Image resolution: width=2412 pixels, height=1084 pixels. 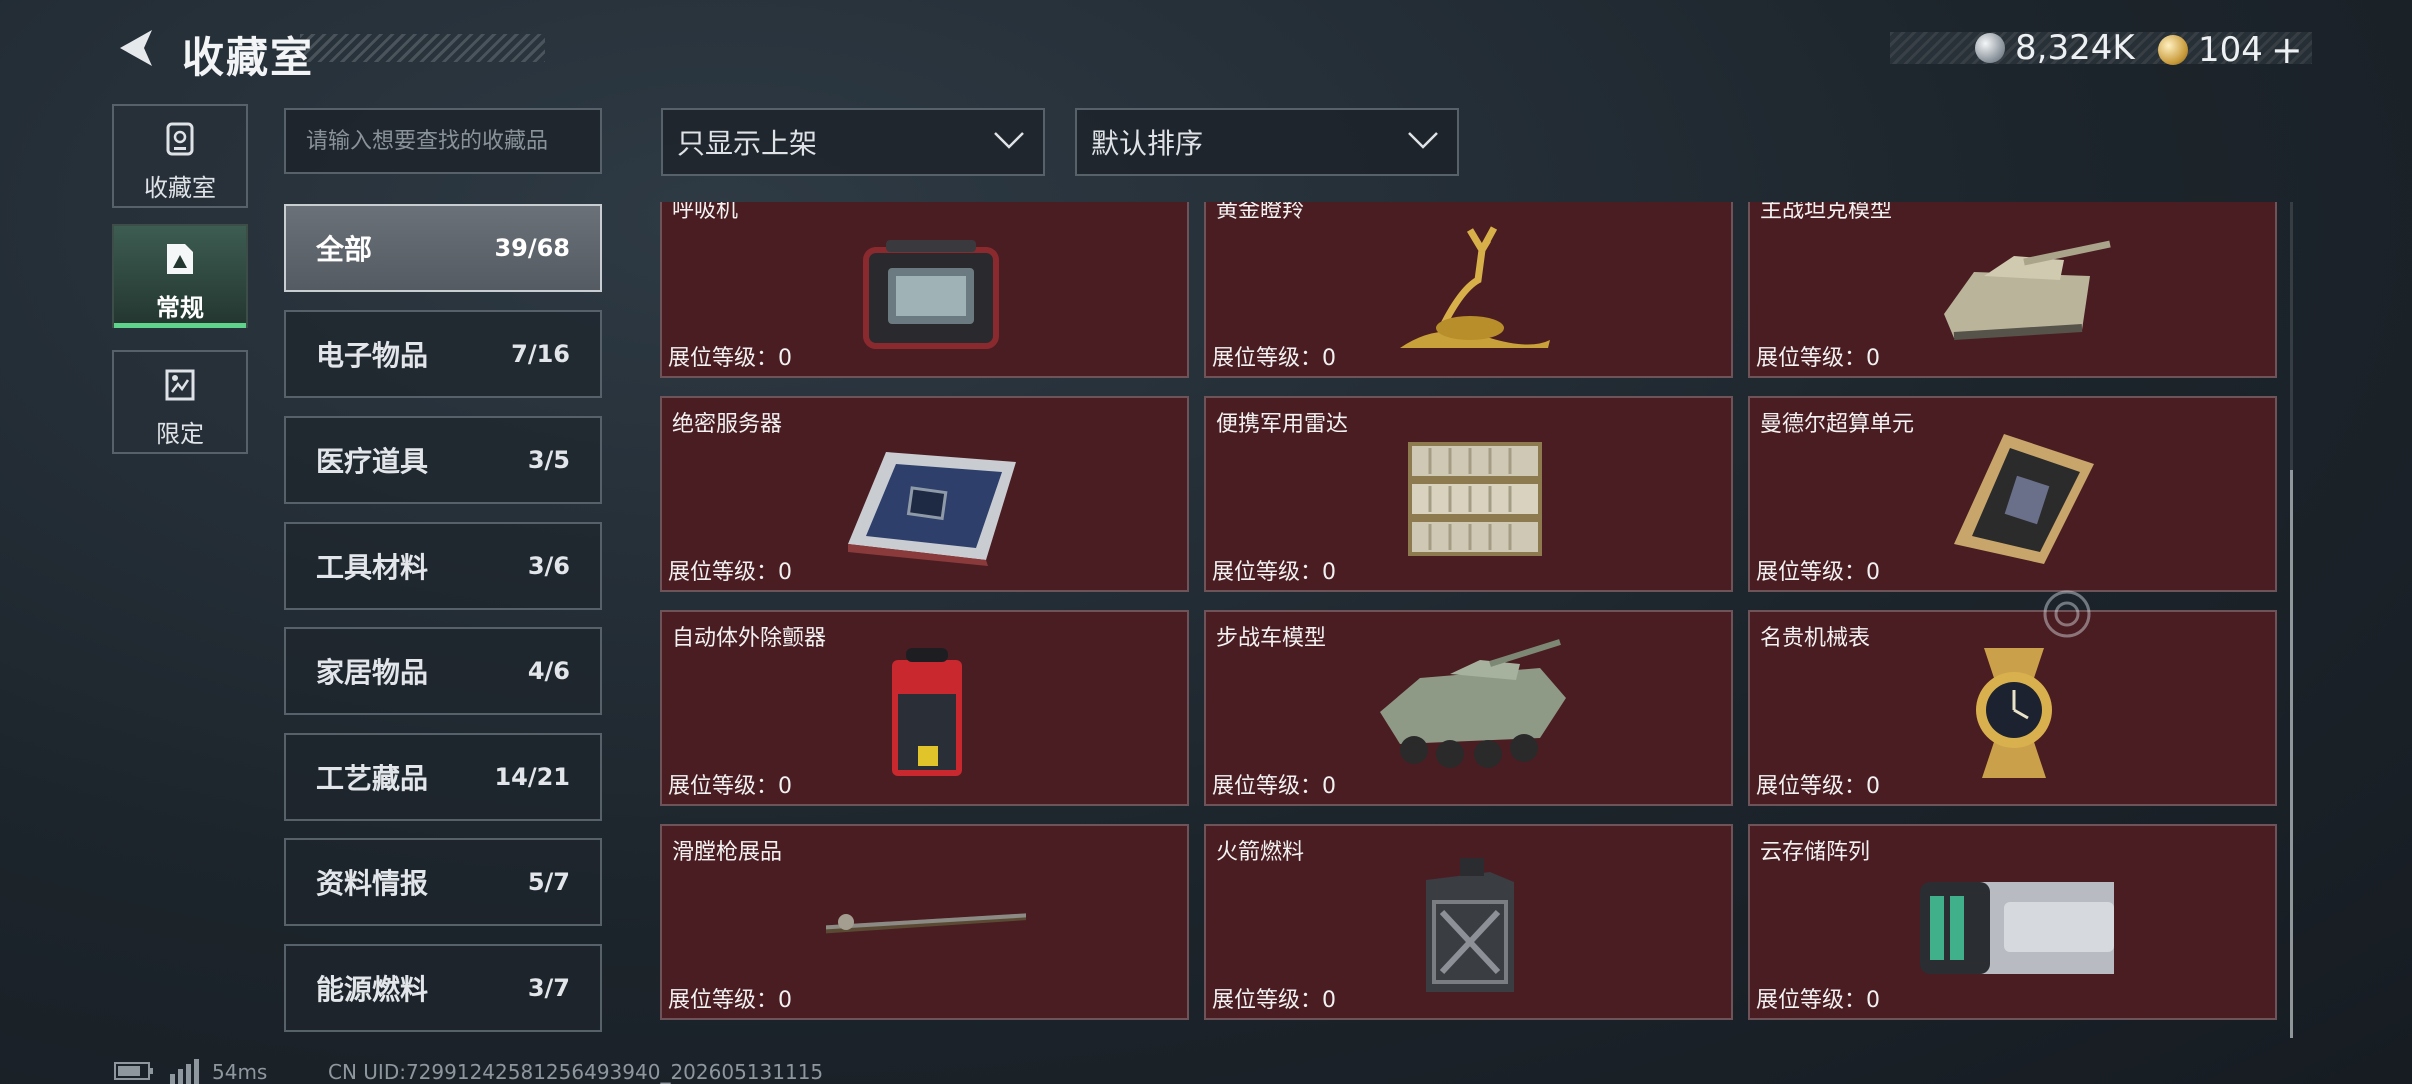 I want to click on add-currency-button: +, so click(x=2287, y=50).